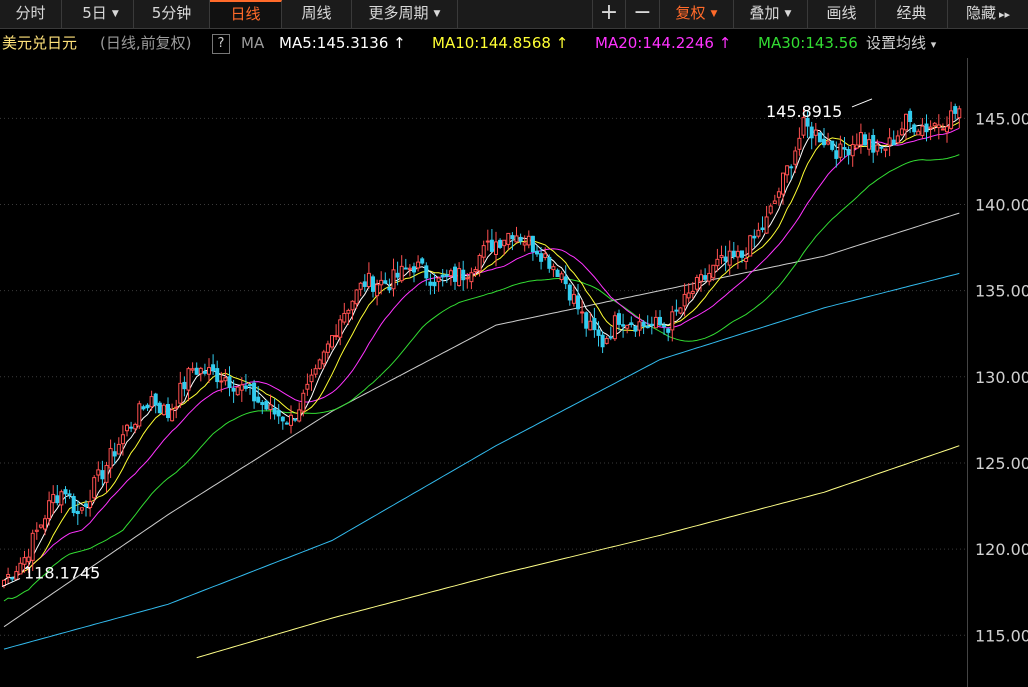  What do you see at coordinates (862, 103) in the screenshot?
I see `high-price-arrow` at bounding box center [862, 103].